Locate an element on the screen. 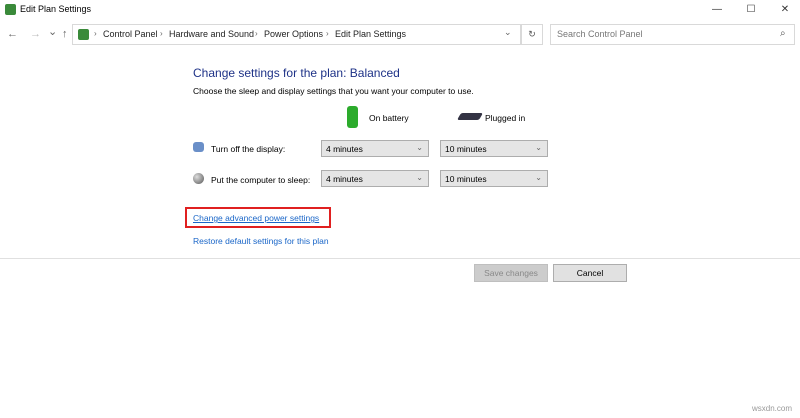  power-plug-icon is located at coordinates (470, 116).